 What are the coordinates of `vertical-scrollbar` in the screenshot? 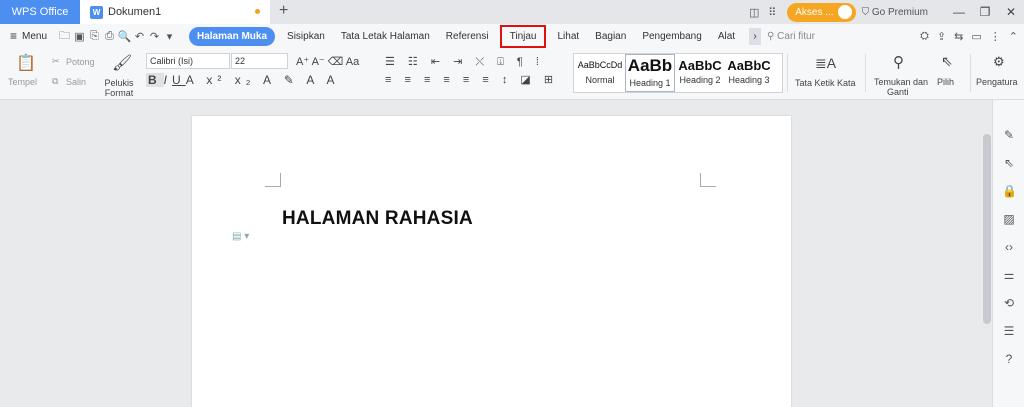 It's located at (986, 255).